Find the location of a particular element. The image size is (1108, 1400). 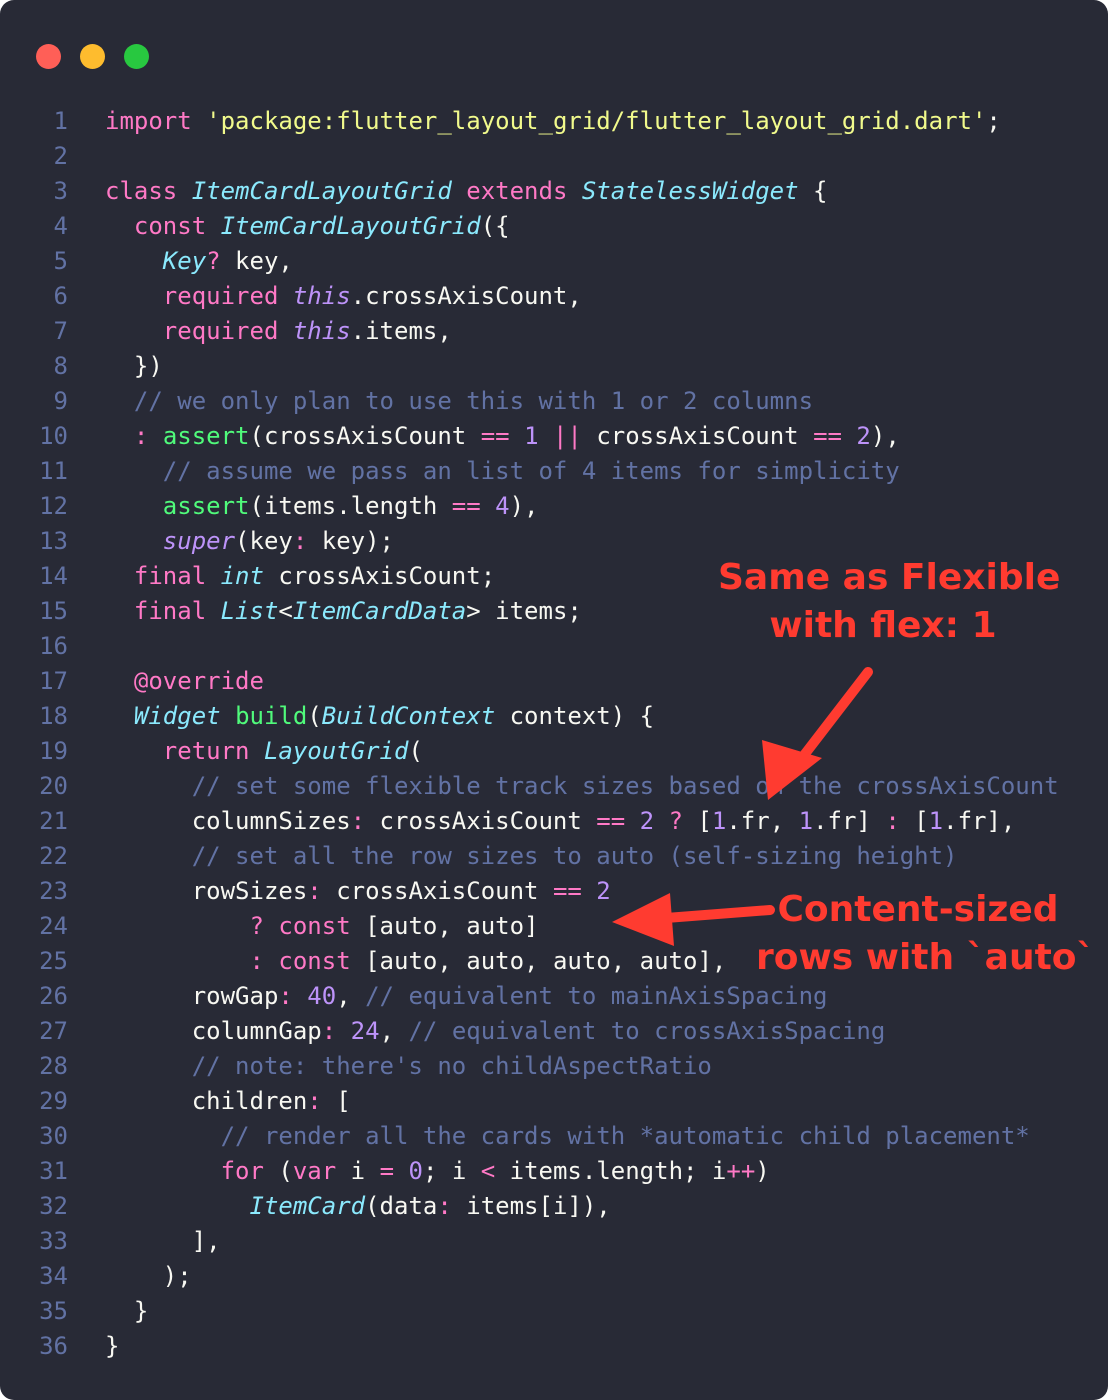

arrow-to-auto-rows is located at coordinates (718, 914).